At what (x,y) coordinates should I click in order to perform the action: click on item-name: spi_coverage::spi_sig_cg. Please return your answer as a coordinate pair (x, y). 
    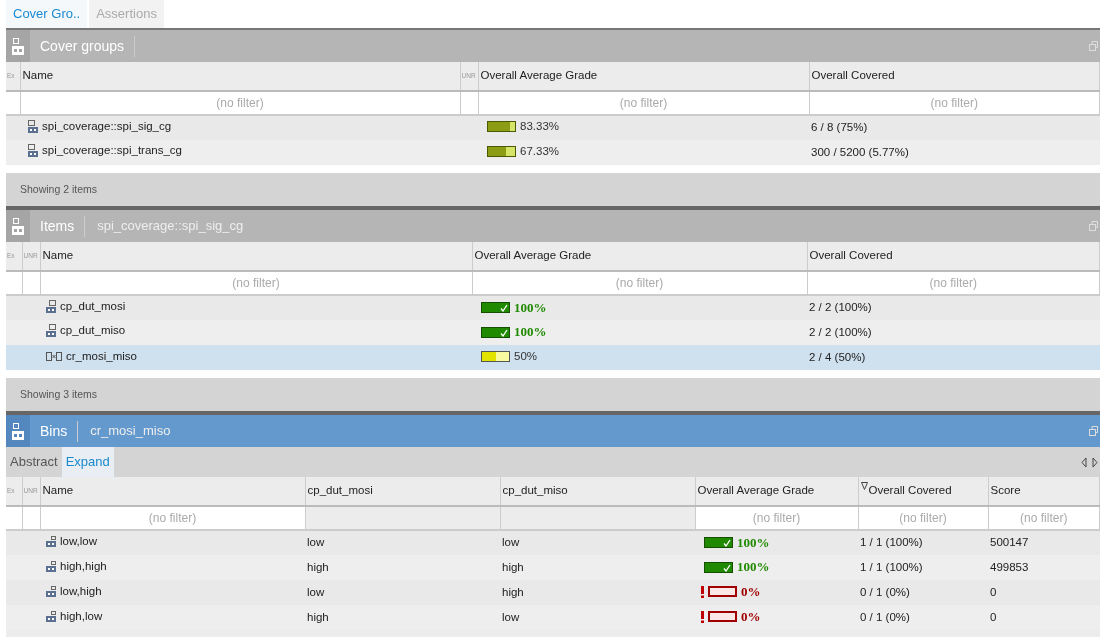
    Looking at the image, I should click on (107, 126).